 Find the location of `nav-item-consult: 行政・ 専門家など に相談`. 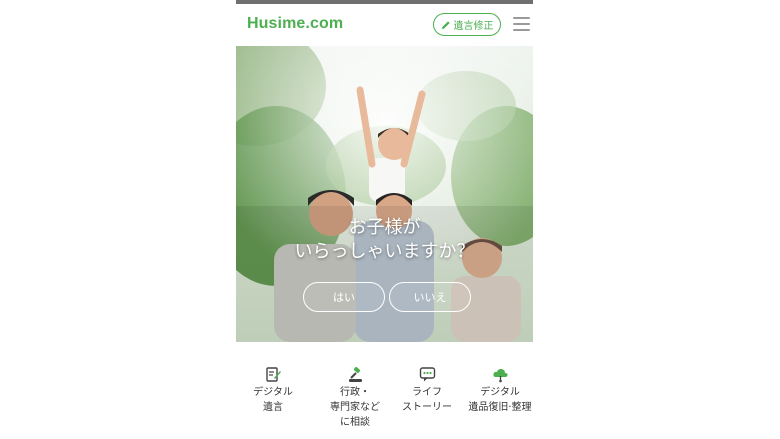

nav-item-consult: 行政・ 専門家など に相談 is located at coordinates (355, 398).